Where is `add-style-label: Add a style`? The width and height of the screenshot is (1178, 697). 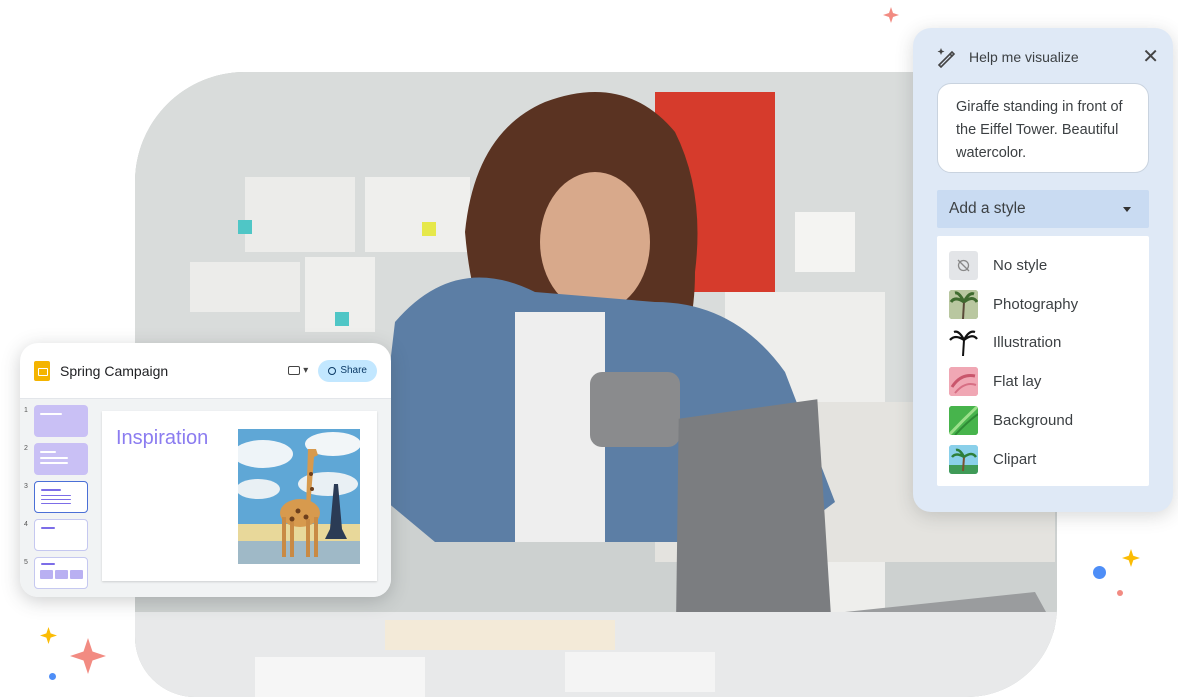
add-style-label: Add a style is located at coordinates (987, 208).